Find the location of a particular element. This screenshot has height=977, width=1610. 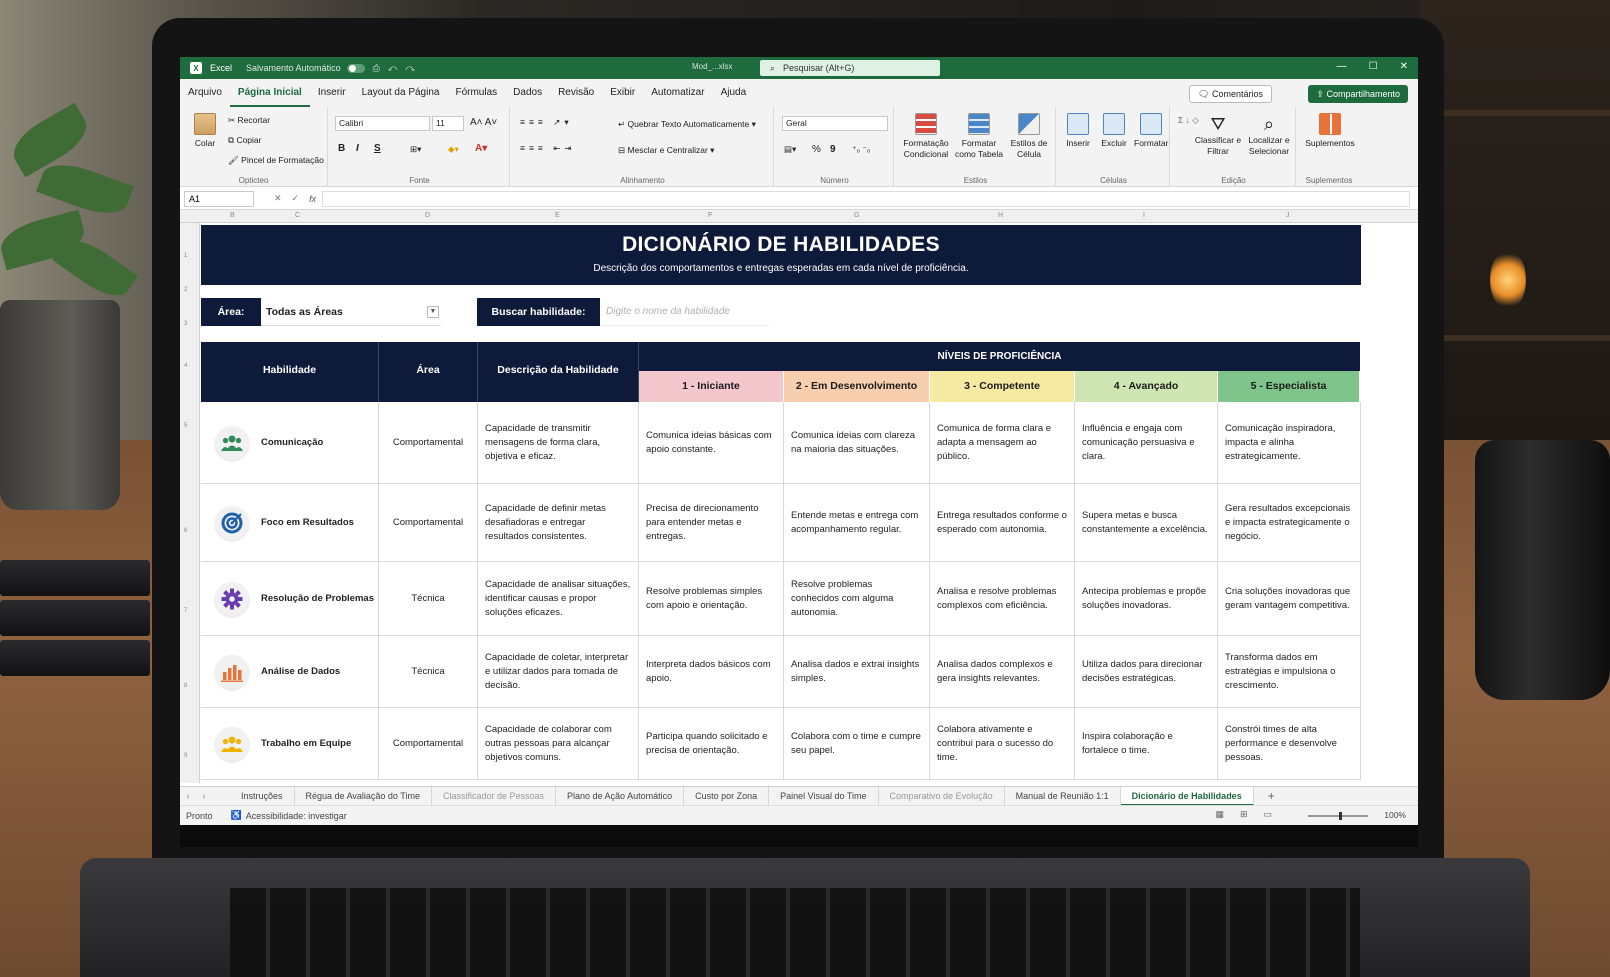

sort-filter-button: ⛛ Classificar e Filtrar is located at coordinates (1218, 135).